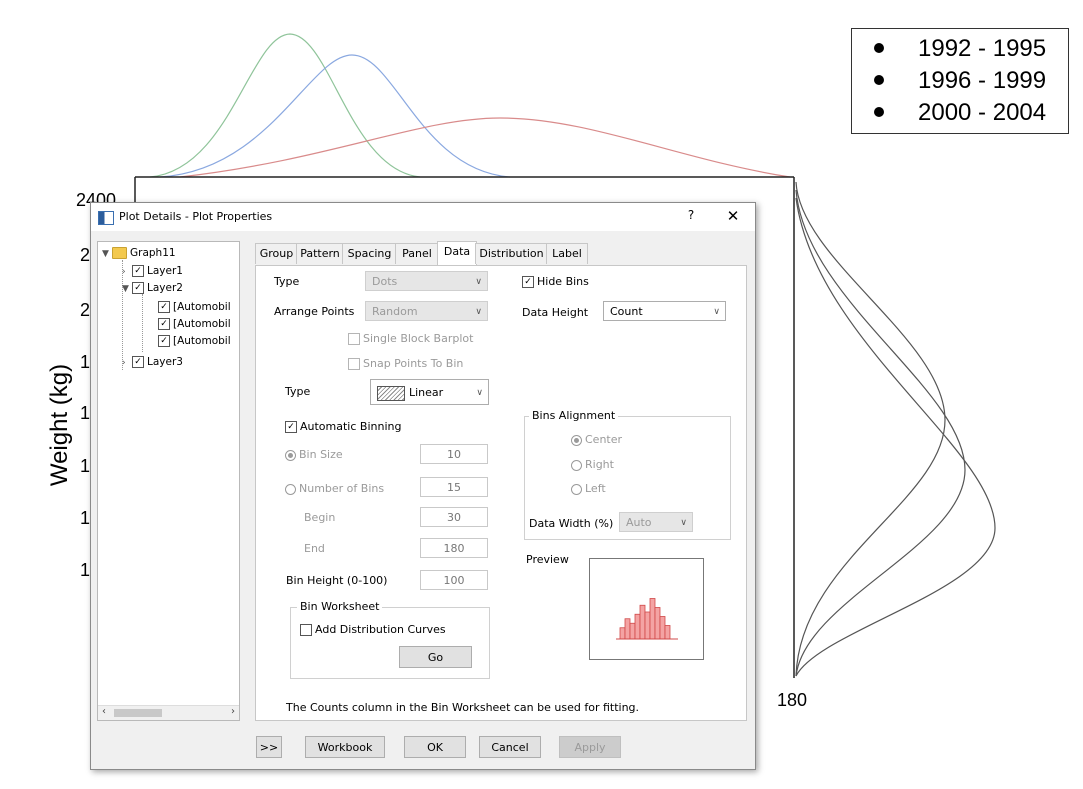 This screenshot has height=789, width=1083. Describe the element at coordinates (85, 518) in the screenshot. I see `y-tick: 1` at that location.